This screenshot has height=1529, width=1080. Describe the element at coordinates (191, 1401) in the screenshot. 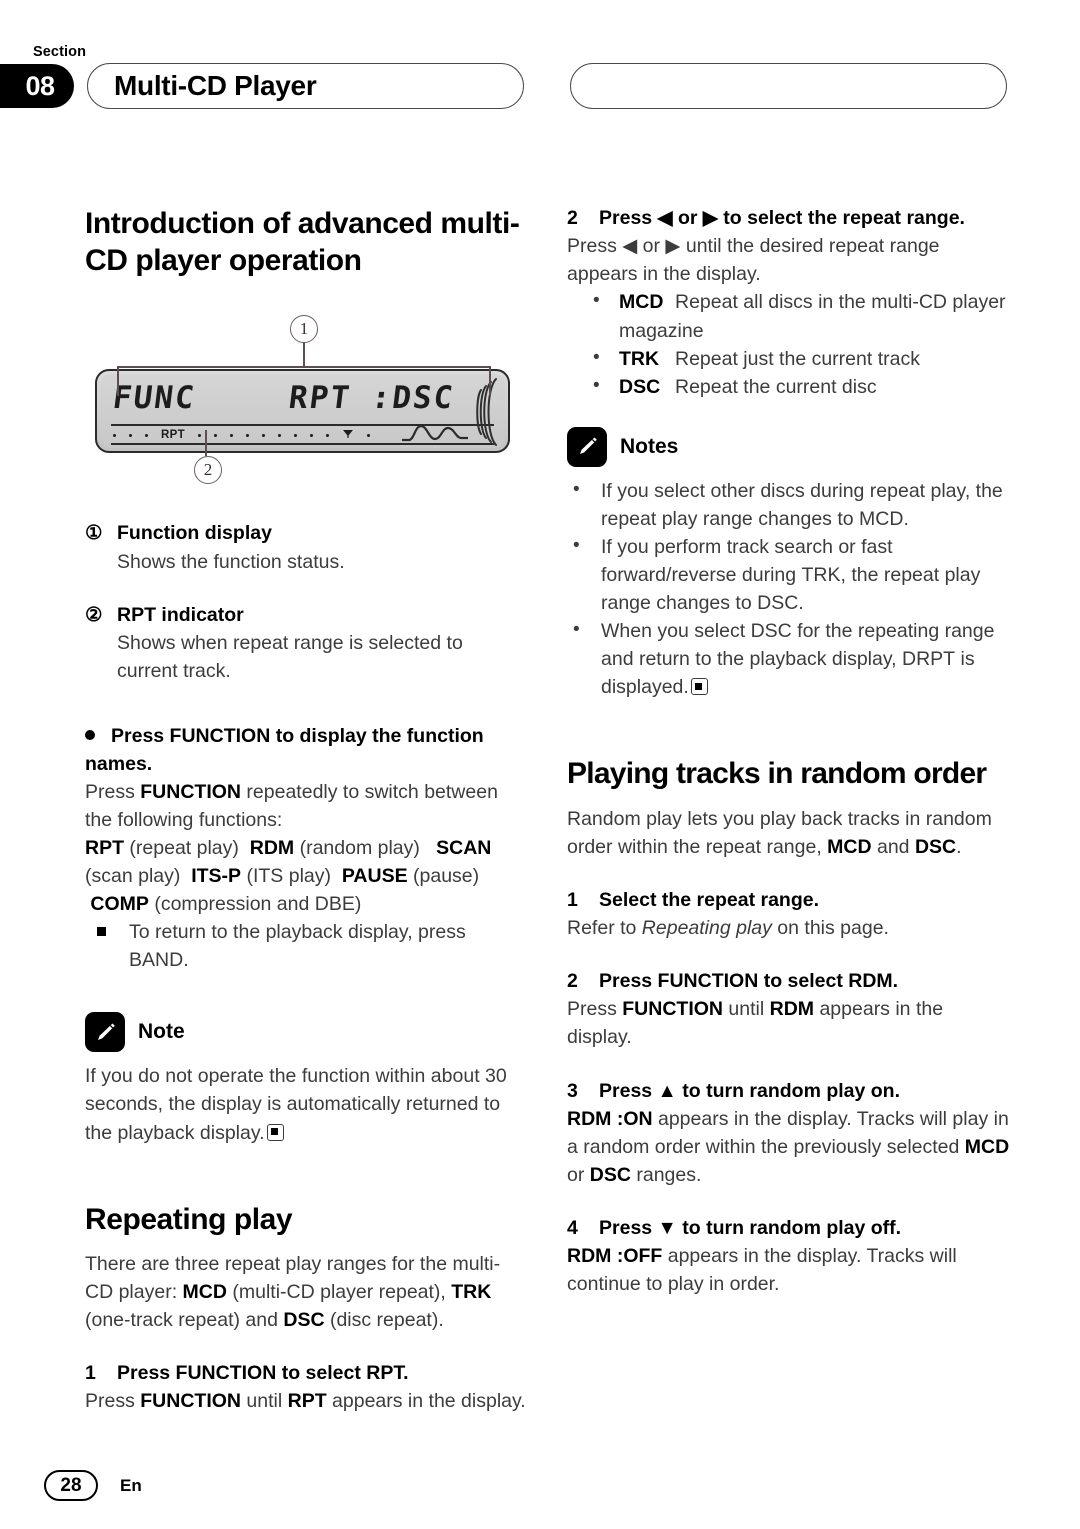

I see `rs1-function-key: FUNCTION` at that location.